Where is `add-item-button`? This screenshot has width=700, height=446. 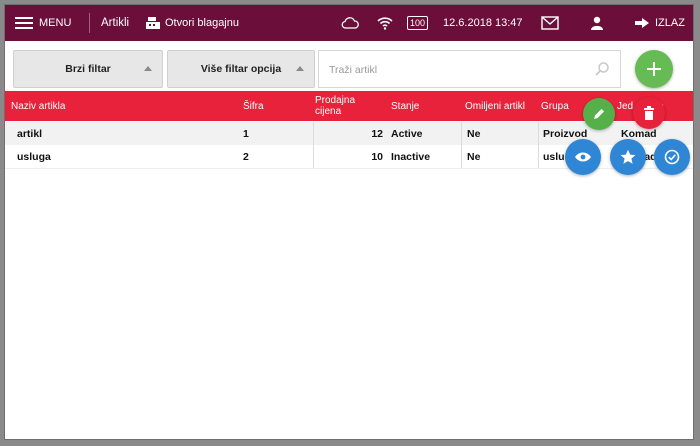 add-item-button is located at coordinates (654, 69).